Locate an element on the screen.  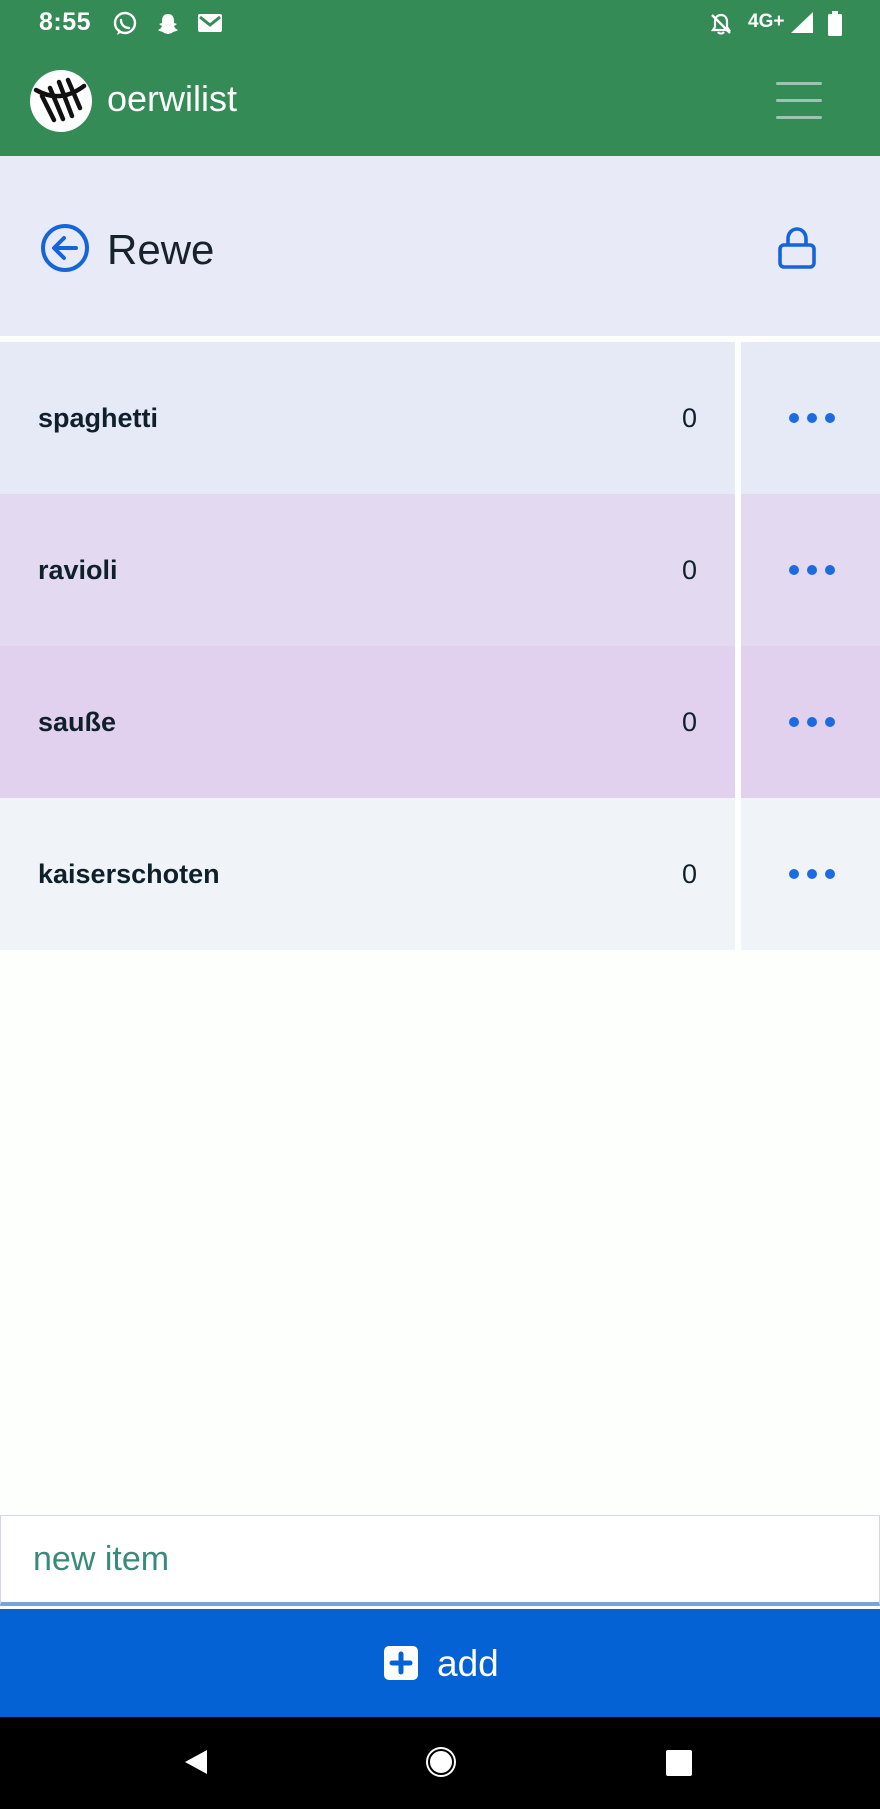
list-item: saußе 0 is located at coordinates (440, 722).